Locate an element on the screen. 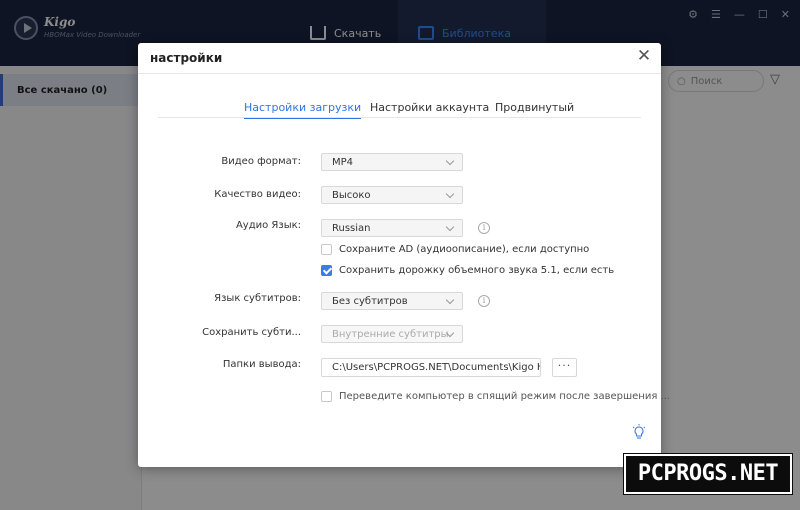  close-icon: ✕ is located at coordinates (644, 57).